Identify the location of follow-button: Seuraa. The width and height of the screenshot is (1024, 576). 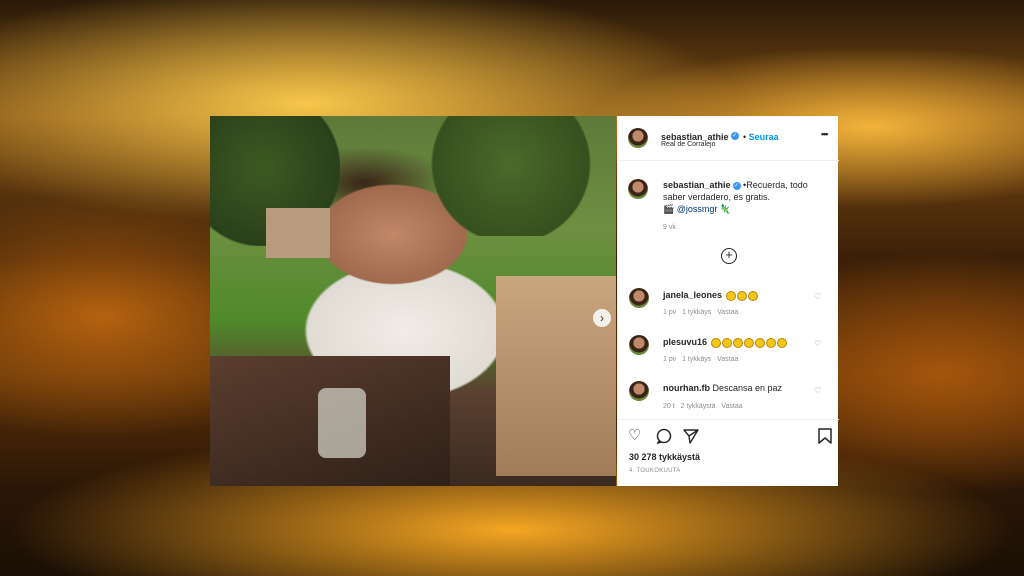
(764, 137).